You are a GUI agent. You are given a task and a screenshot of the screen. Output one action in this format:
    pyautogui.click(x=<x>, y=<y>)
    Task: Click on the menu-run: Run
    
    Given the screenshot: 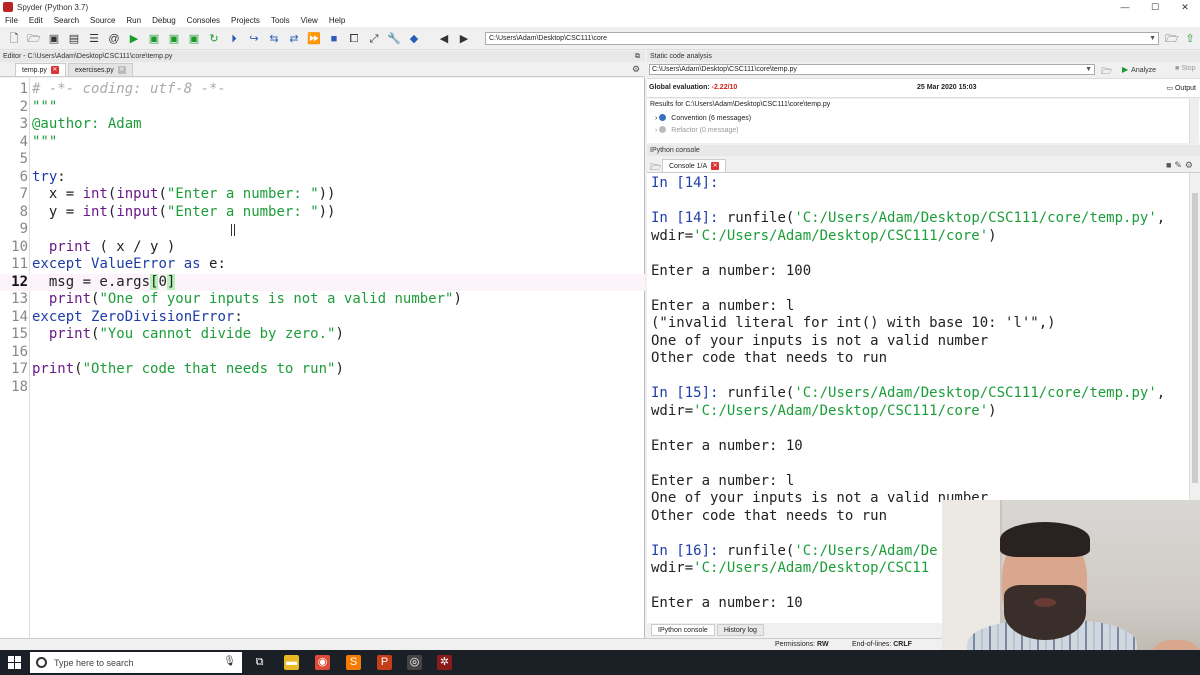 What is the action you would take?
    pyautogui.click(x=133, y=20)
    